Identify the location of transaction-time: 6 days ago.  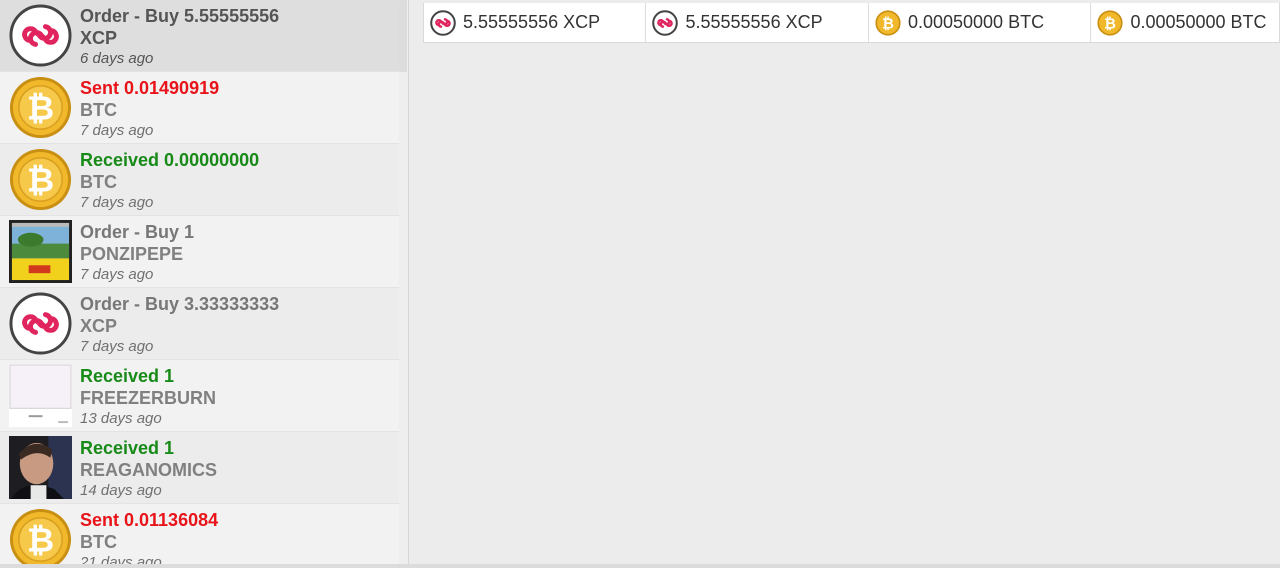
(117, 58).